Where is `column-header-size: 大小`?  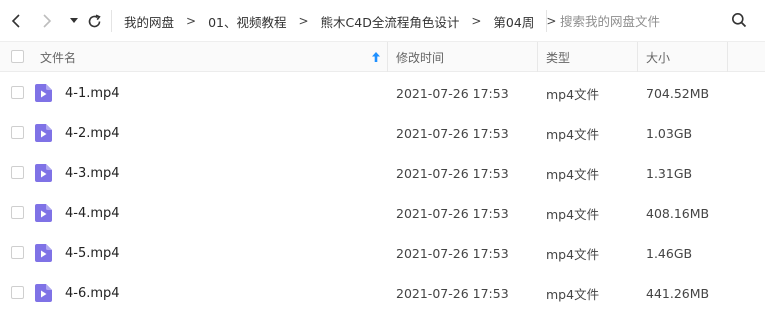 column-header-size: 大小 is located at coordinates (686, 57).